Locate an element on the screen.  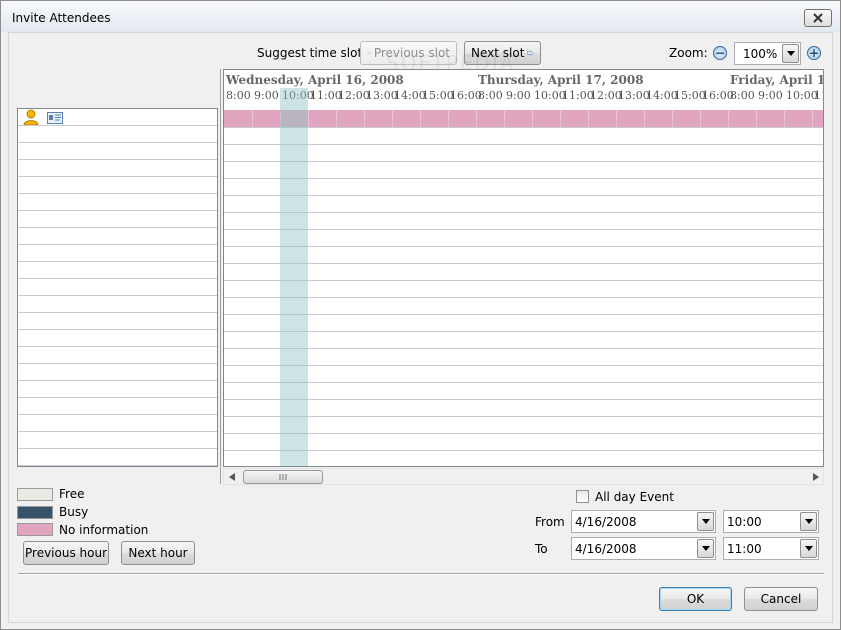
previous-hour-button: Previous hour is located at coordinates (66, 553).